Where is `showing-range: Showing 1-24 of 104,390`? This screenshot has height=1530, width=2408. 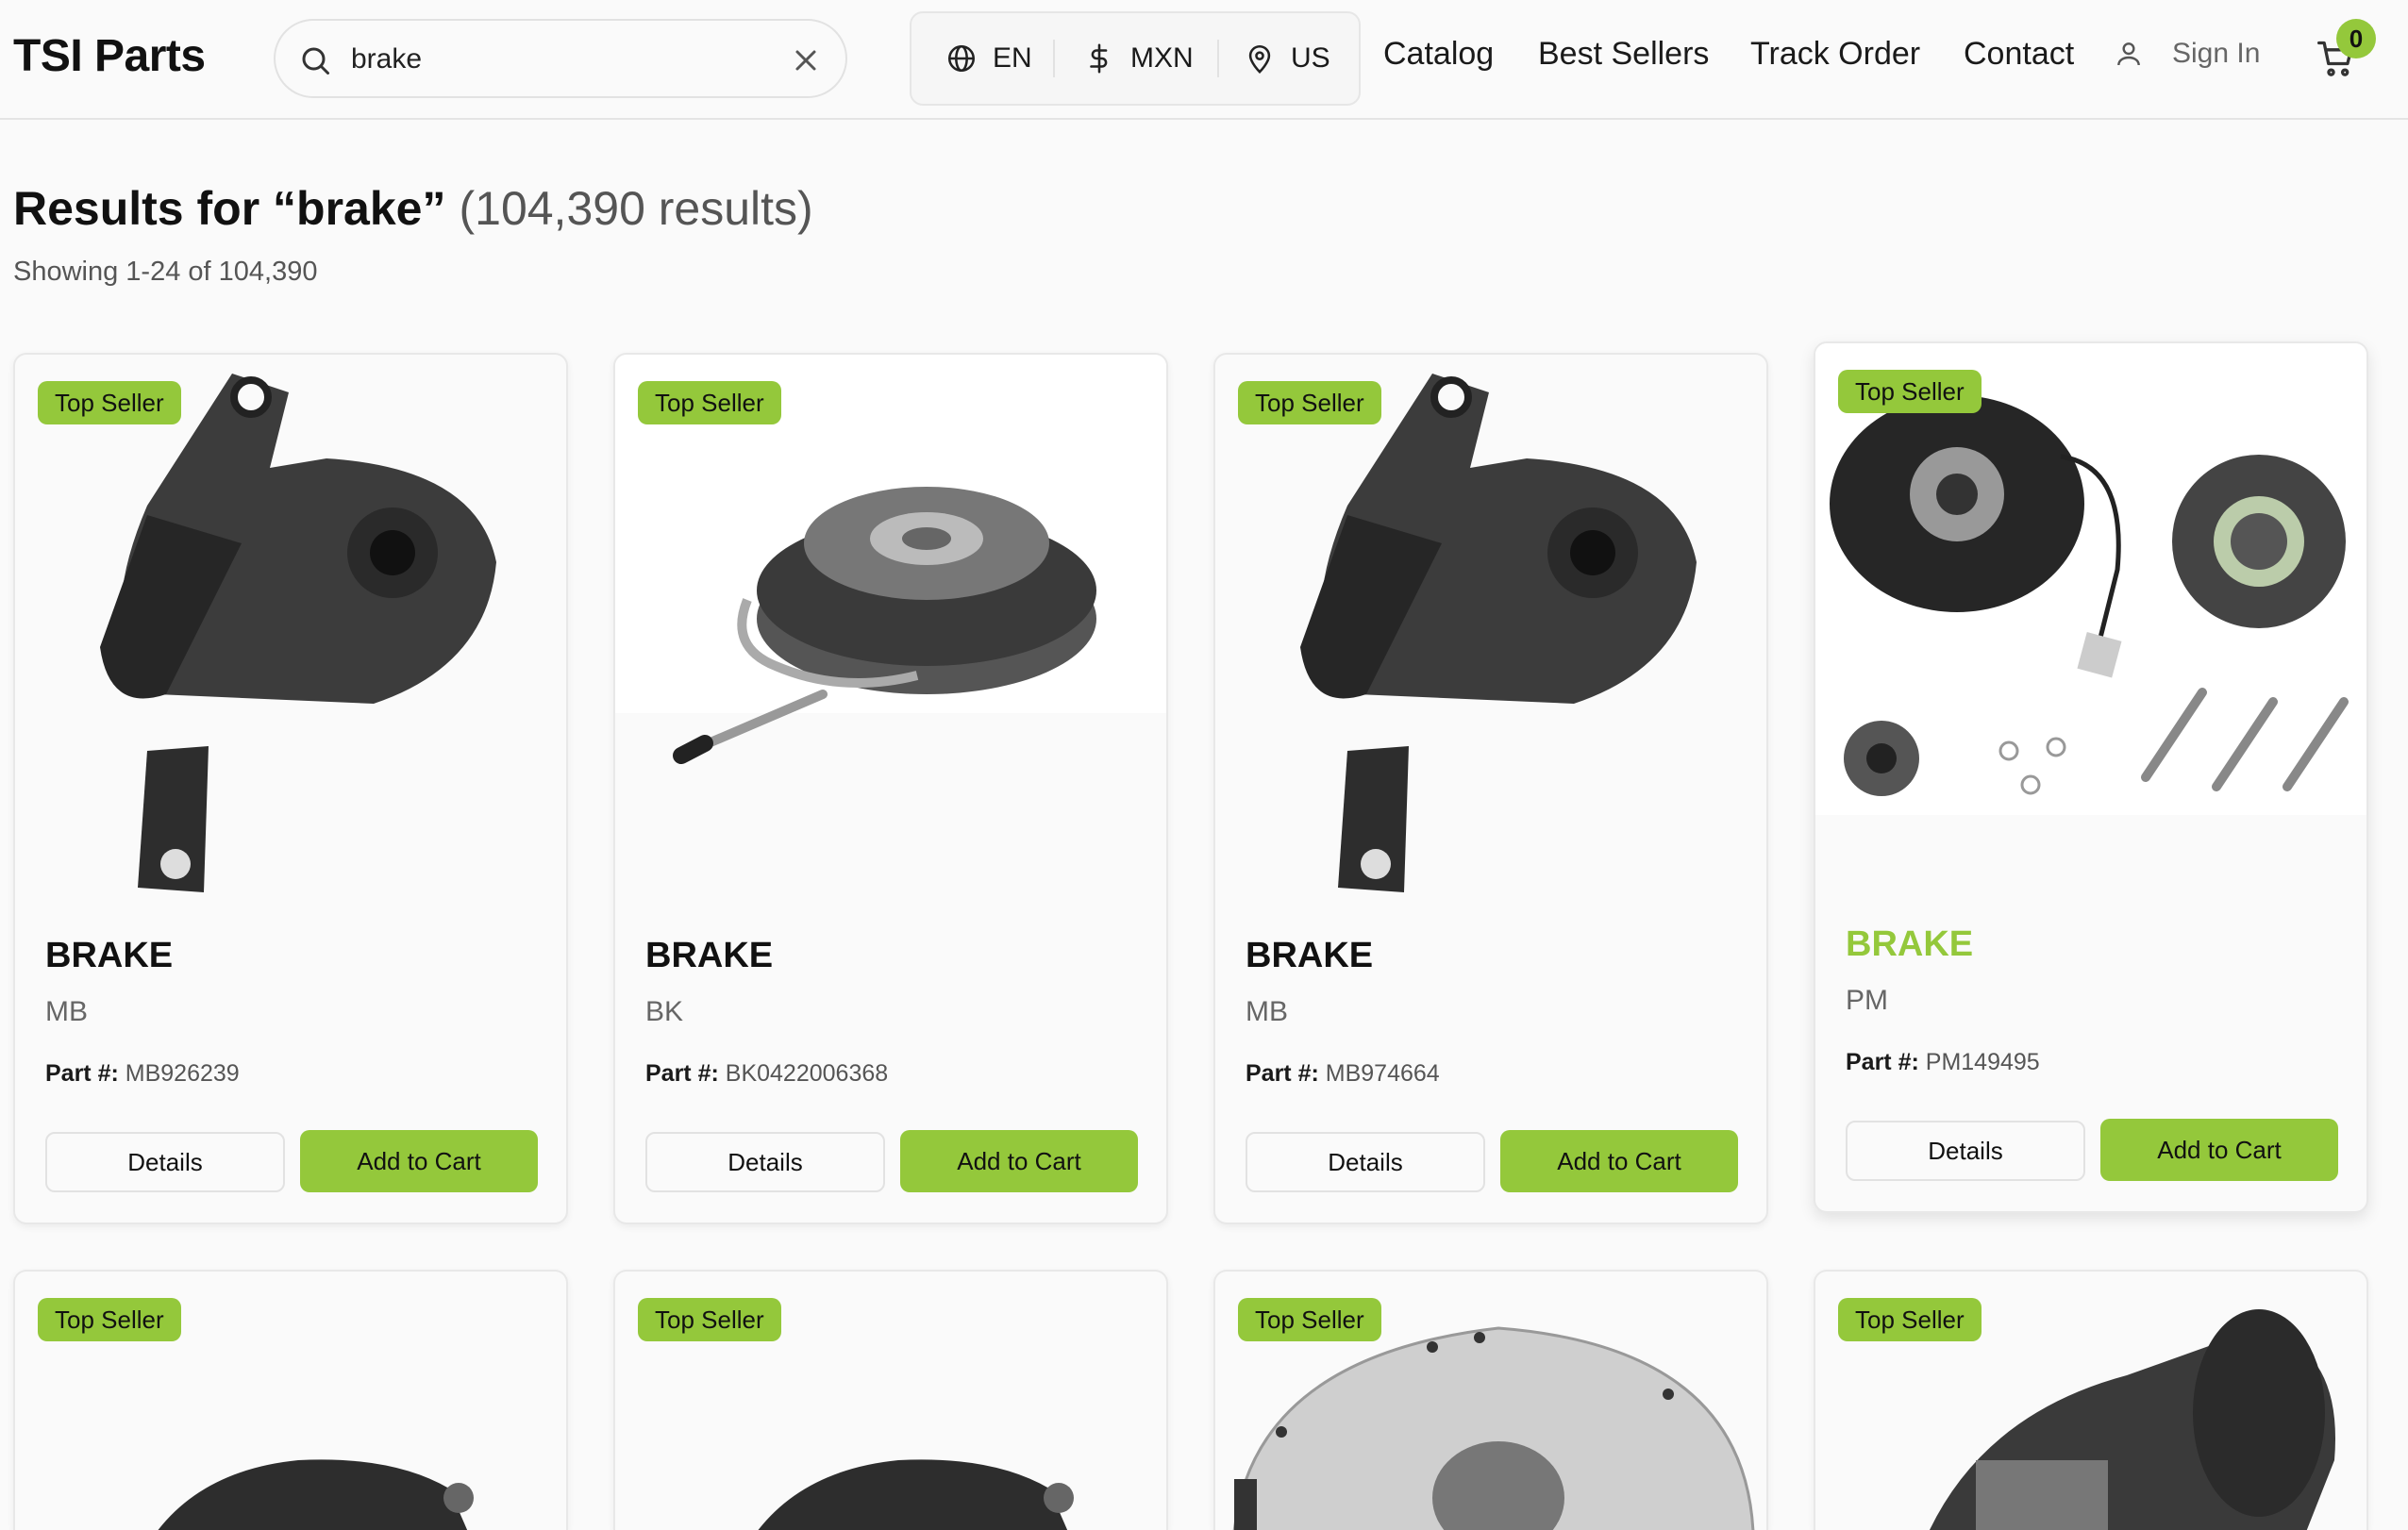 showing-range: Showing 1-24 of 104,390 is located at coordinates (165, 272).